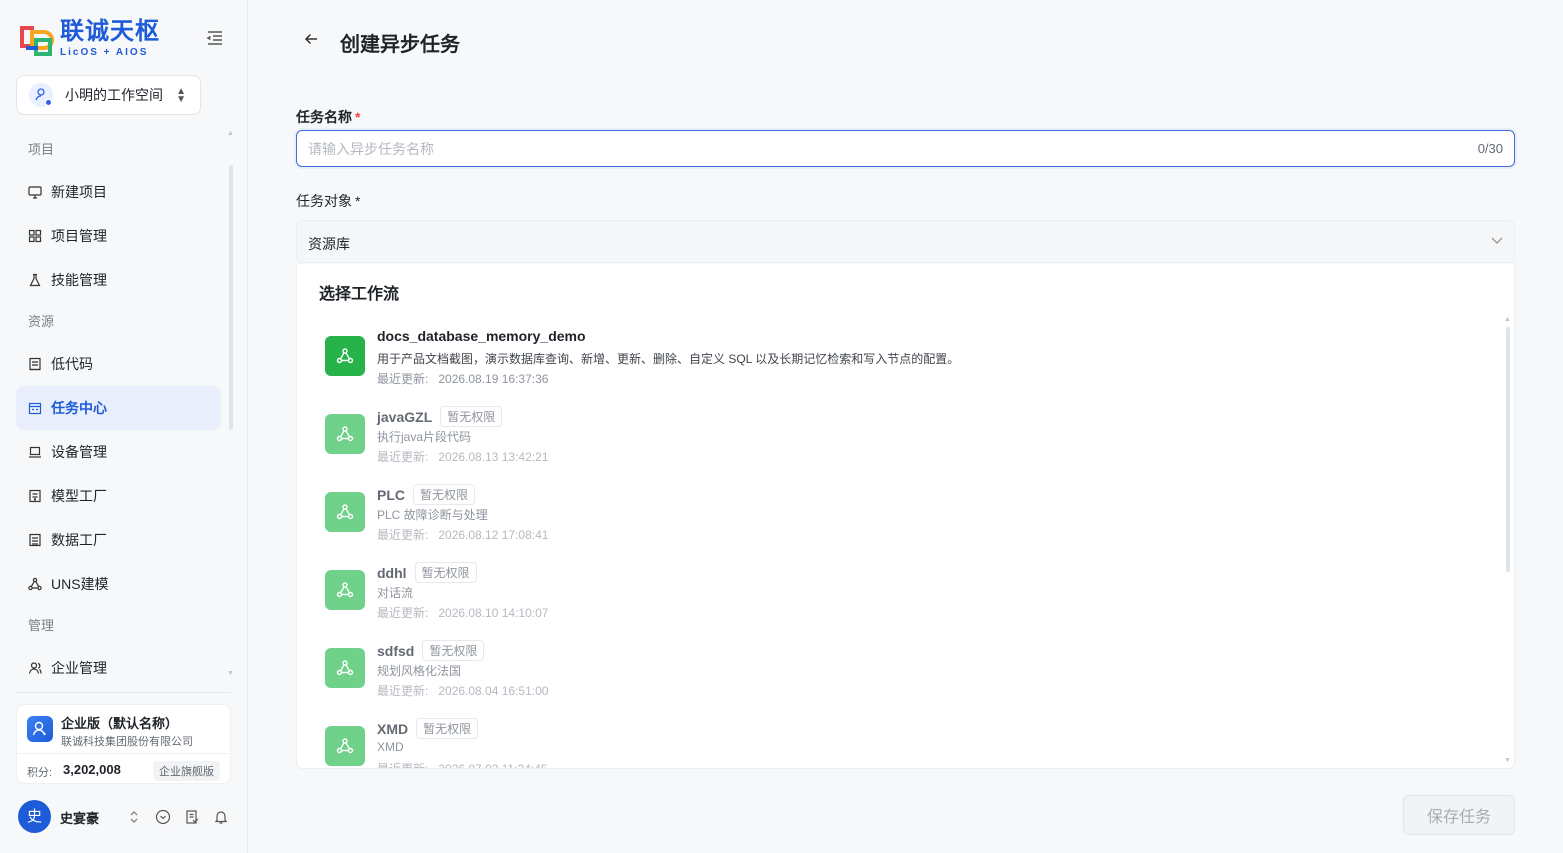 This screenshot has width=1563, height=853. I want to click on organization-name: 企业版（默认名称）, so click(120, 723).